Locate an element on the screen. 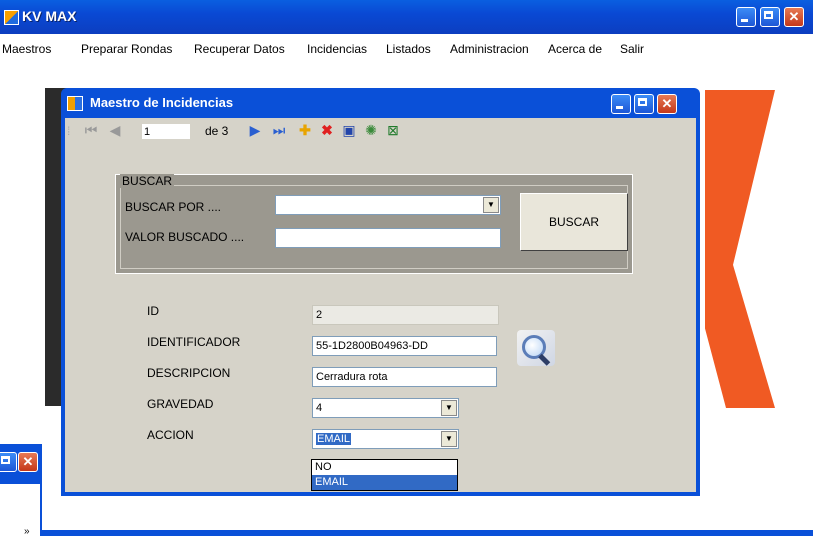  identifier-label: IDENTIFICADOR is located at coordinates (194, 342).